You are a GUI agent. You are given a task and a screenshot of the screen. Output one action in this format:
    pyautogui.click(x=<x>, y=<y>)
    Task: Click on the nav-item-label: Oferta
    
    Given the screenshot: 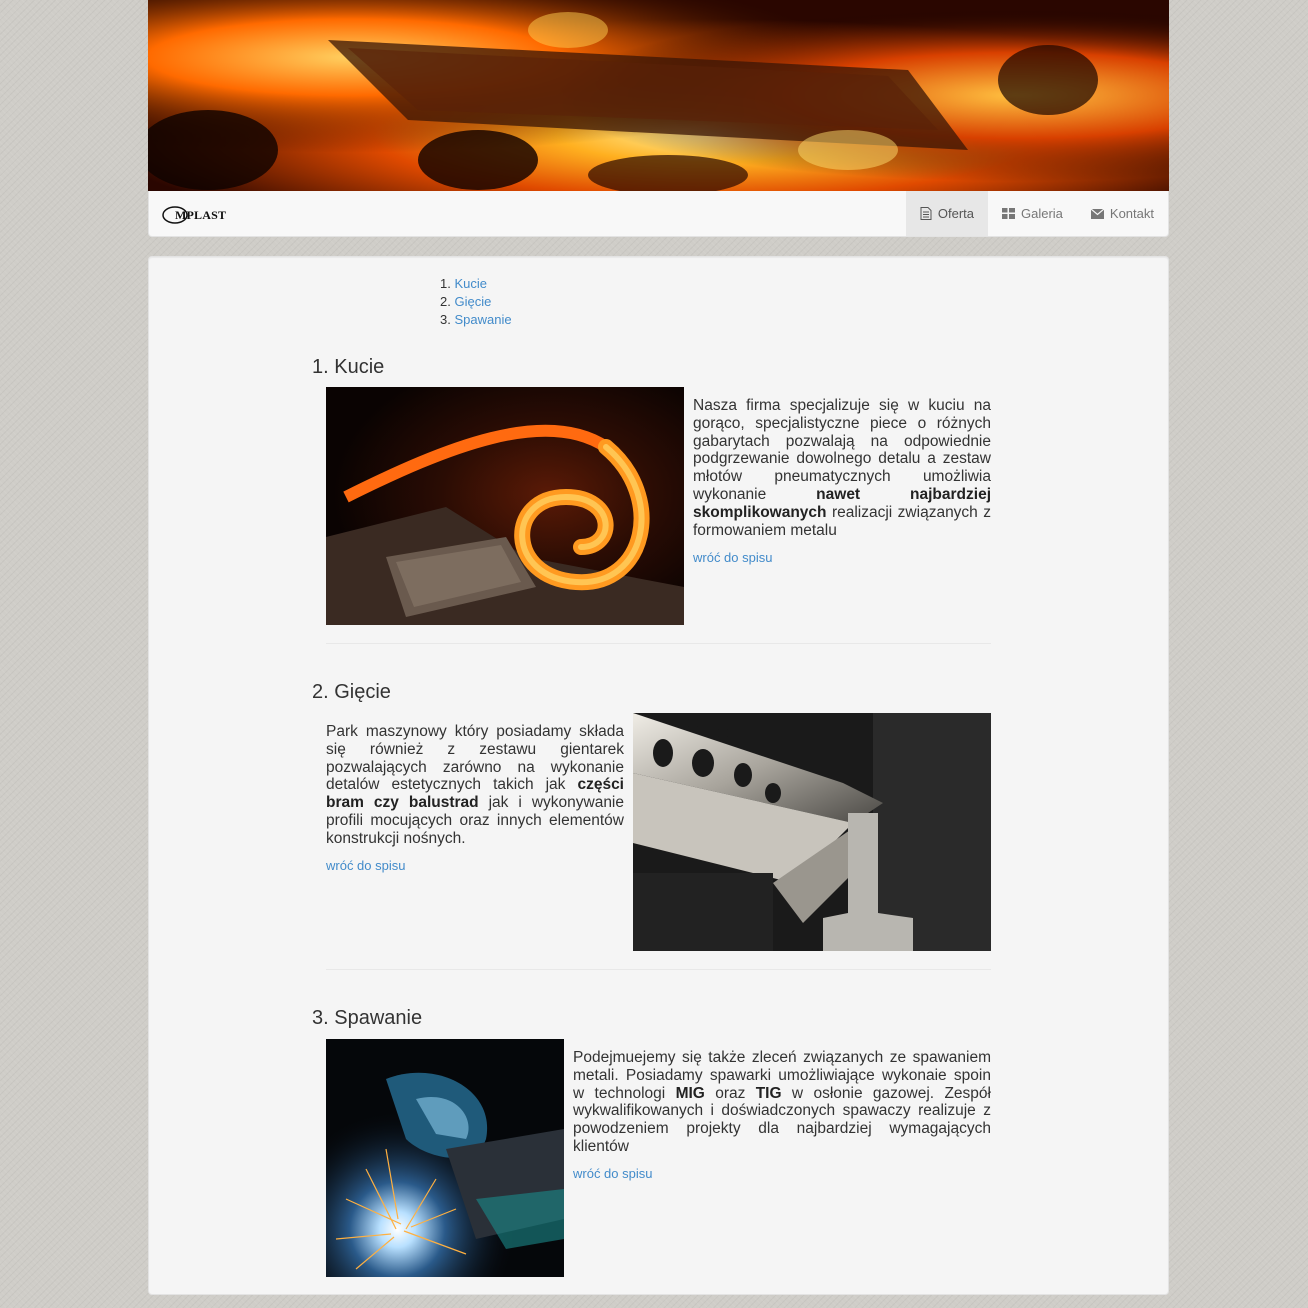 What is the action you would take?
    pyautogui.click(x=955, y=213)
    